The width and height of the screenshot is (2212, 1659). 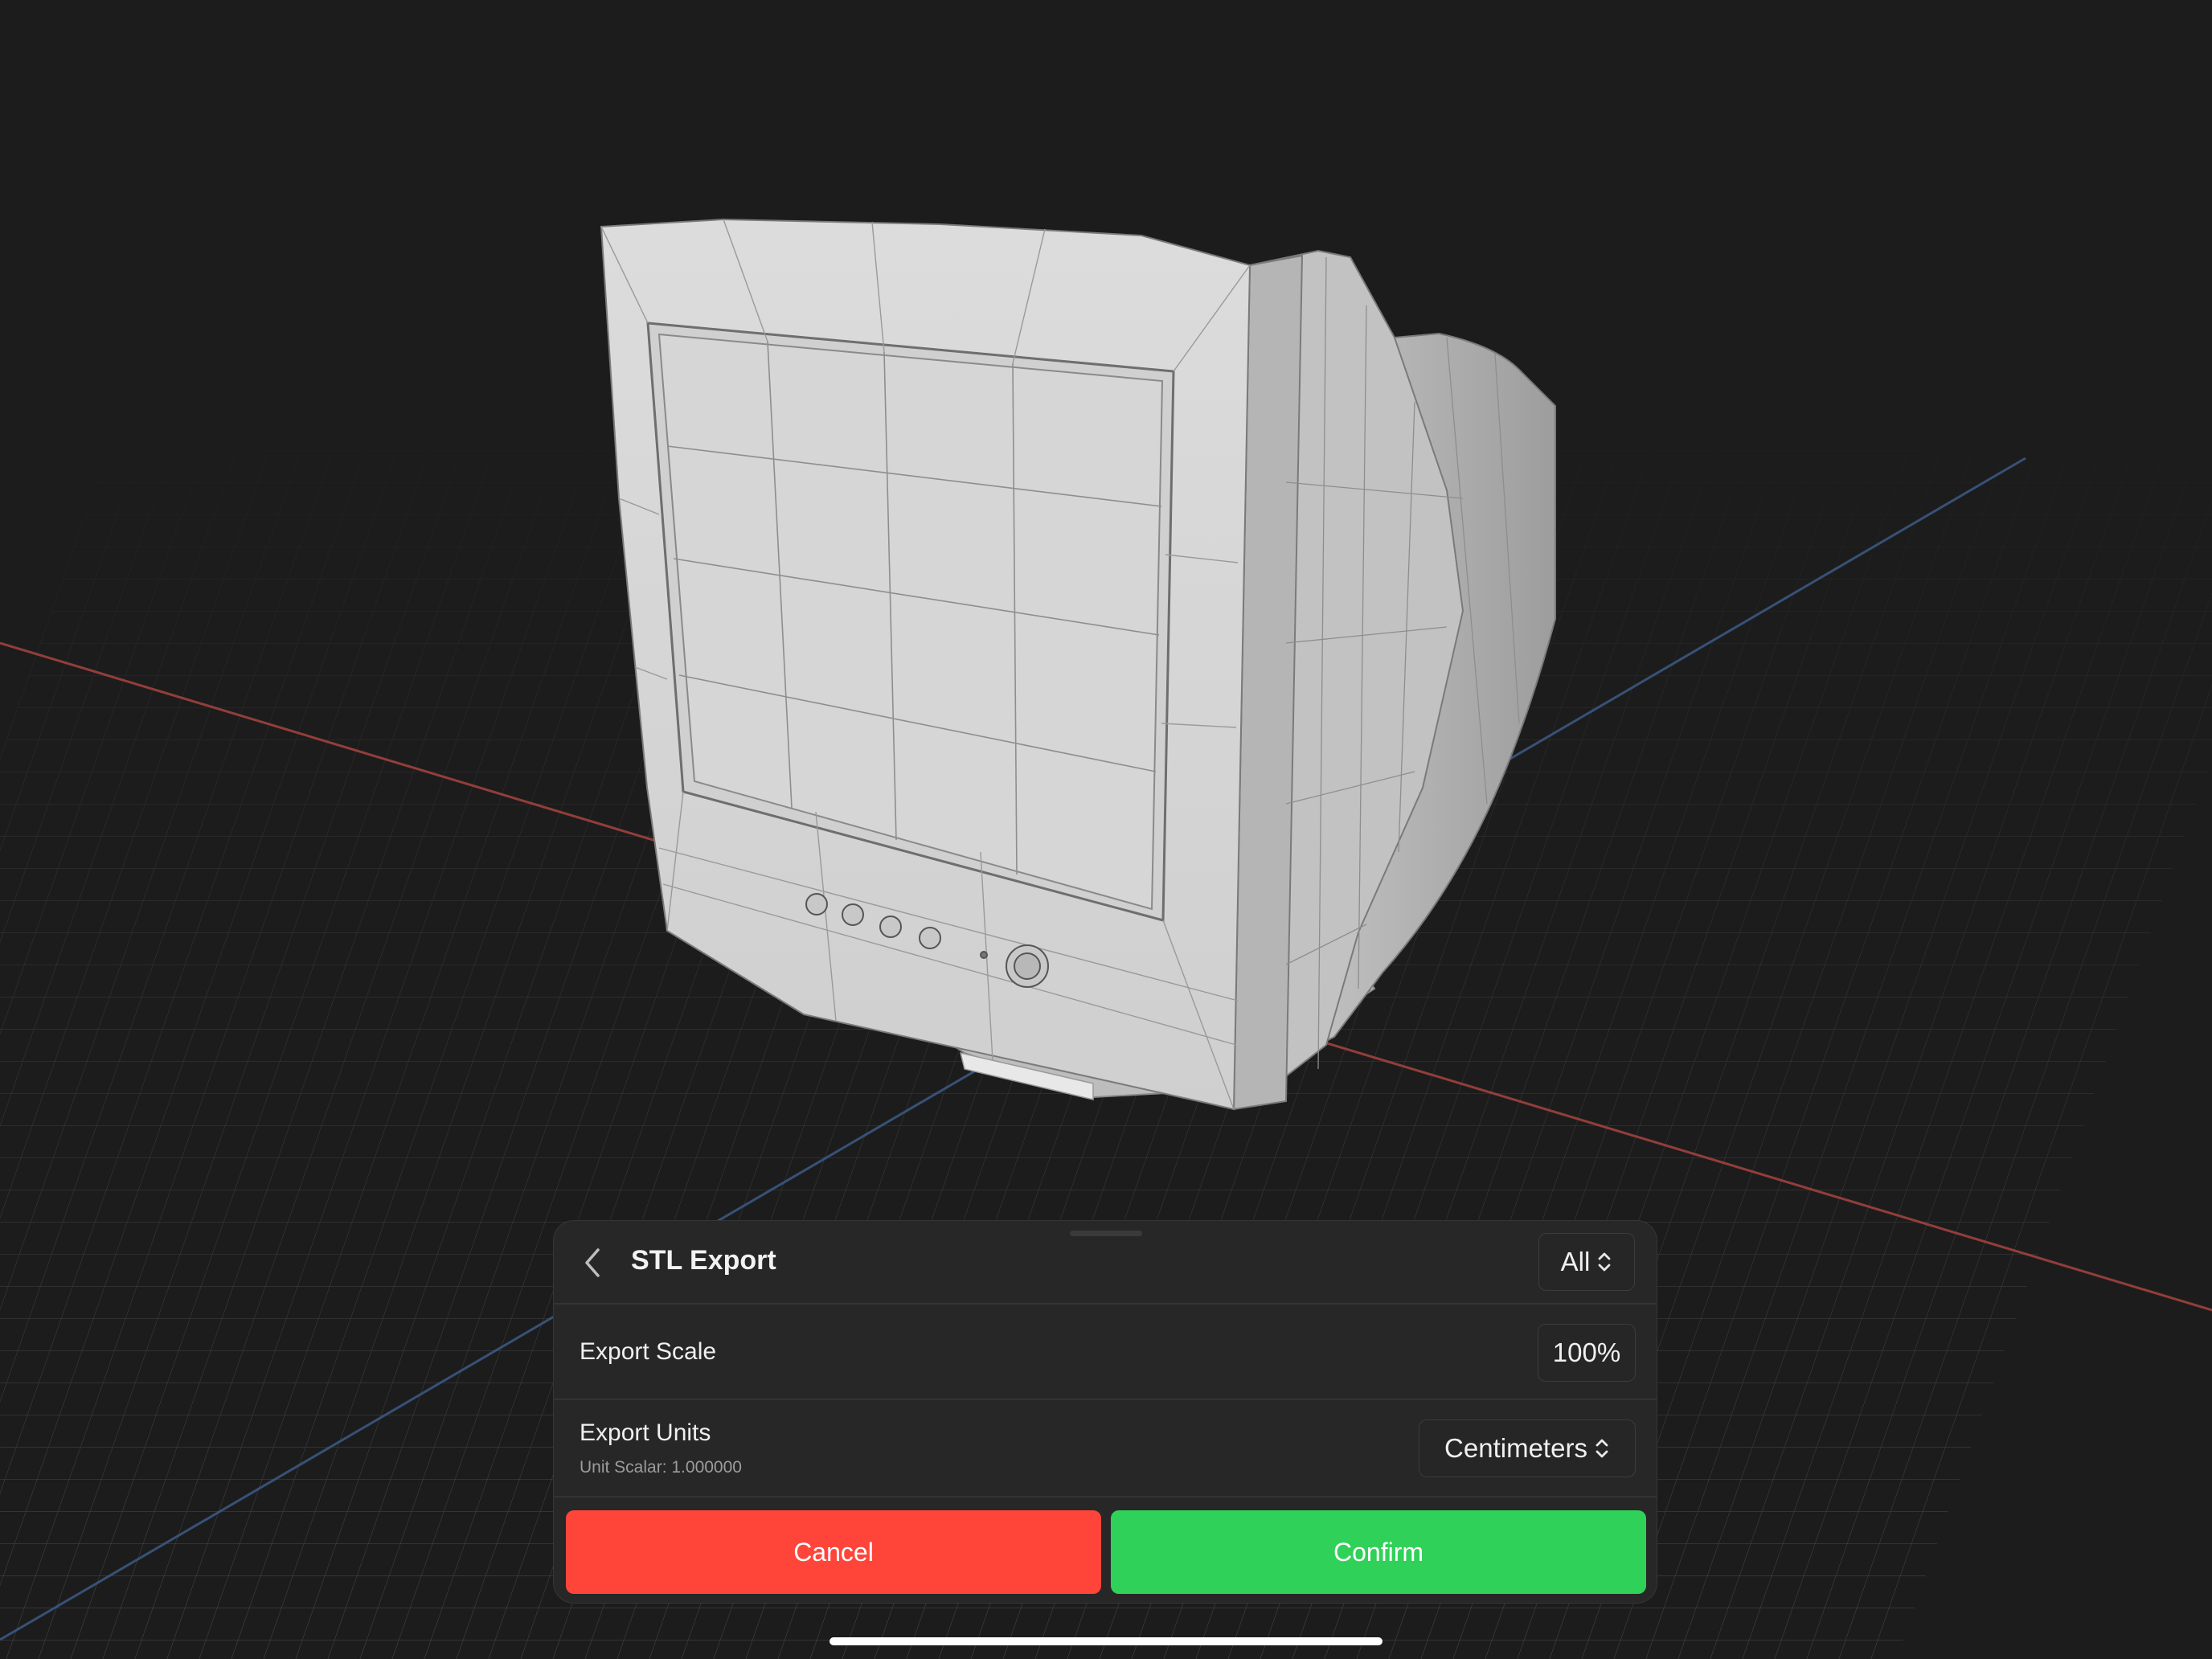 I want to click on export-scale-label: Export Scale, so click(x=648, y=1351).